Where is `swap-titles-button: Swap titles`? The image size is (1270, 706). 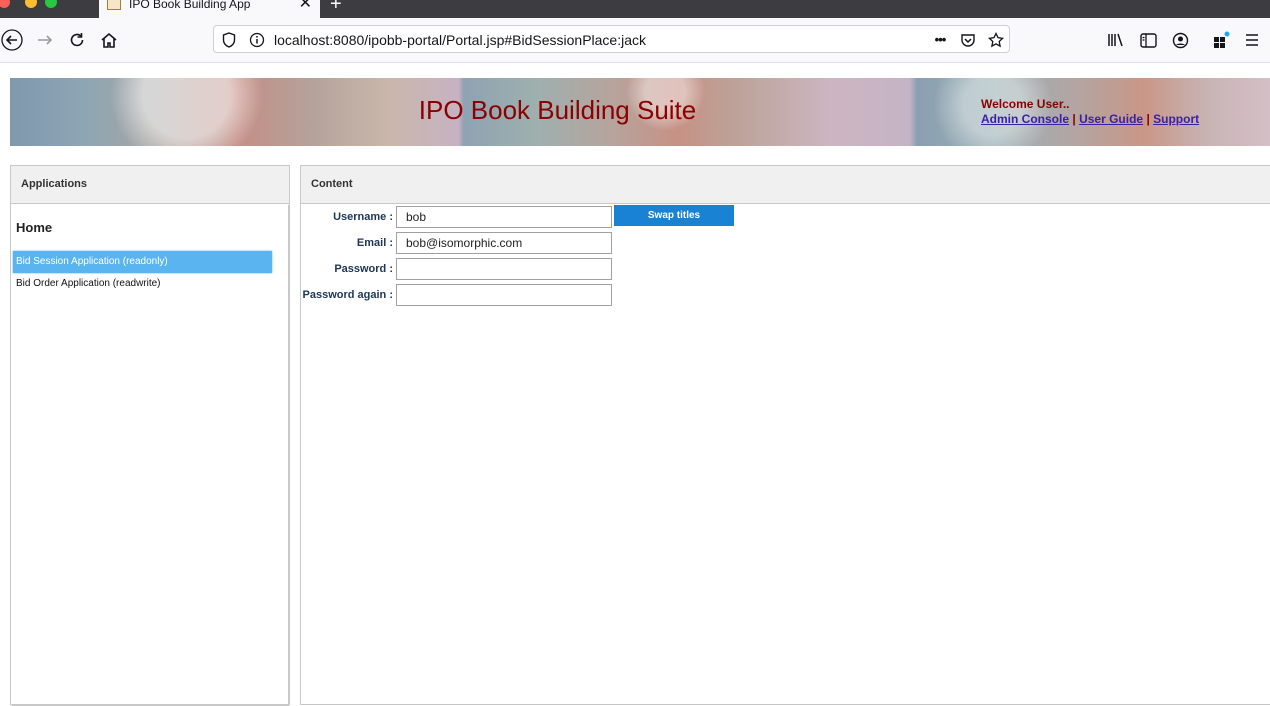 swap-titles-button: Swap titles is located at coordinates (674, 215).